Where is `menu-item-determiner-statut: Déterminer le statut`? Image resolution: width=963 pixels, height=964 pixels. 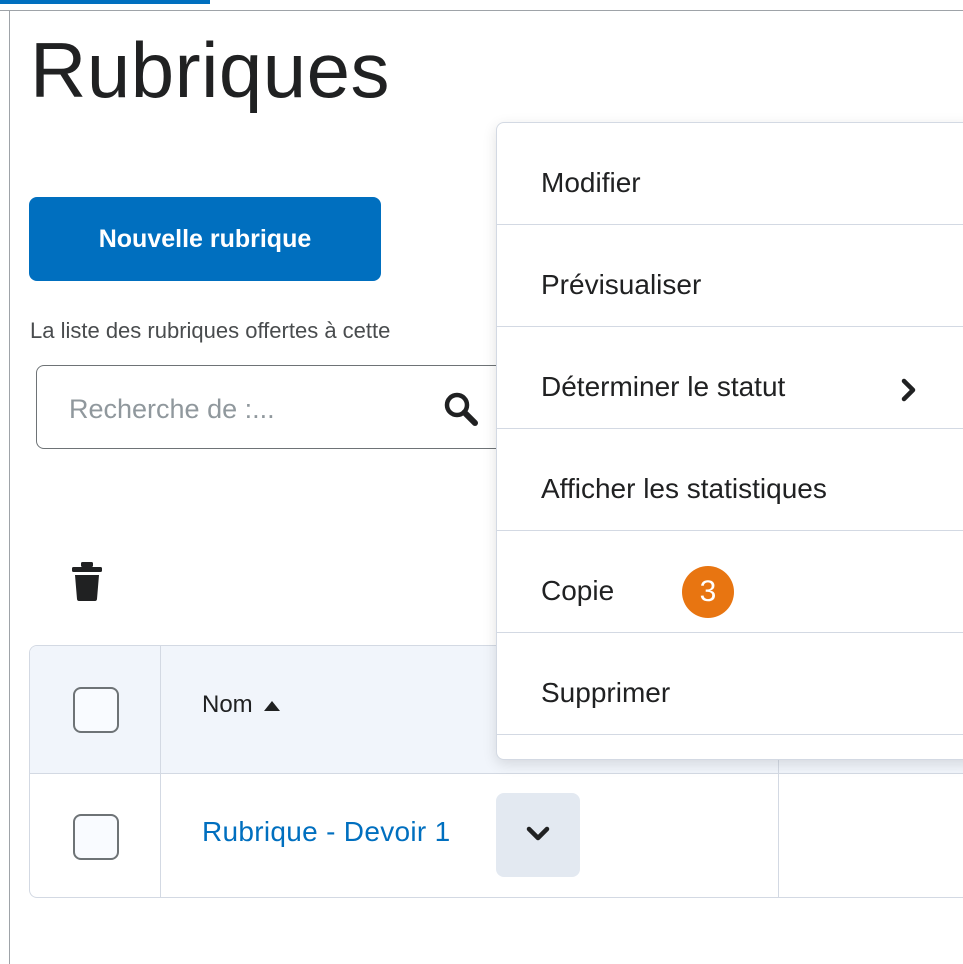
menu-item-determiner-statut: Déterminer le statut is located at coordinates (730, 378).